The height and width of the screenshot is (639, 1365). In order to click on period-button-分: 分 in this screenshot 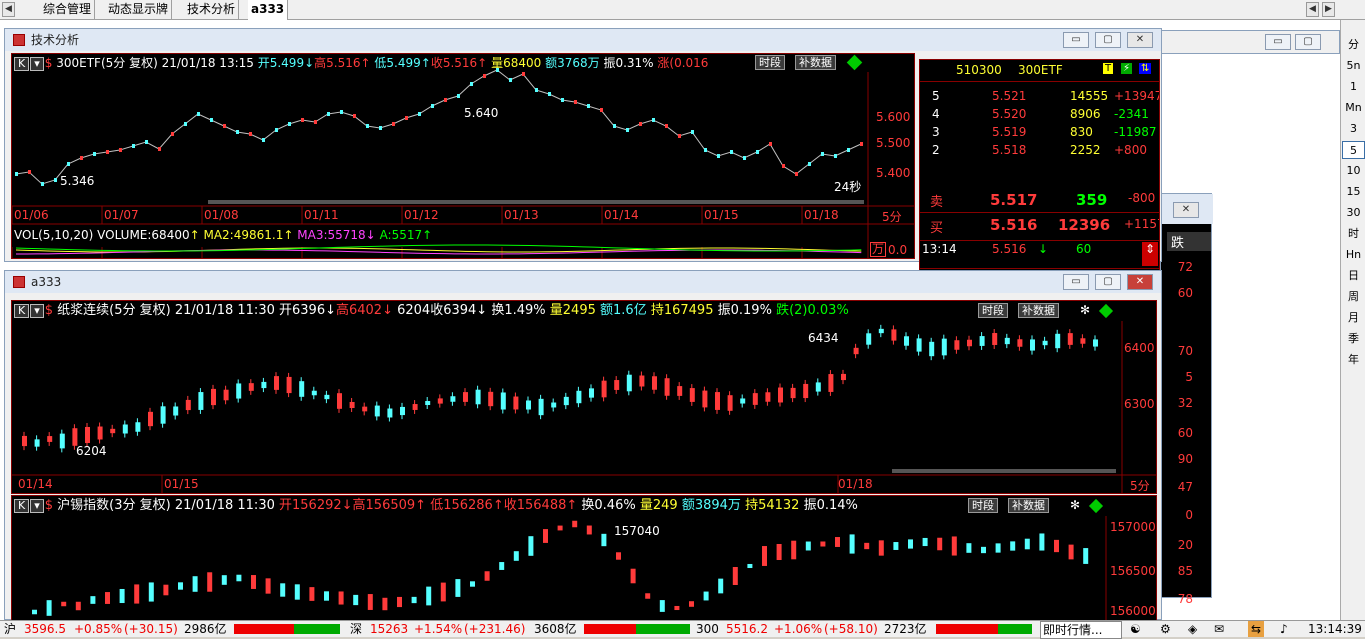, I will do `click(1353, 45)`.